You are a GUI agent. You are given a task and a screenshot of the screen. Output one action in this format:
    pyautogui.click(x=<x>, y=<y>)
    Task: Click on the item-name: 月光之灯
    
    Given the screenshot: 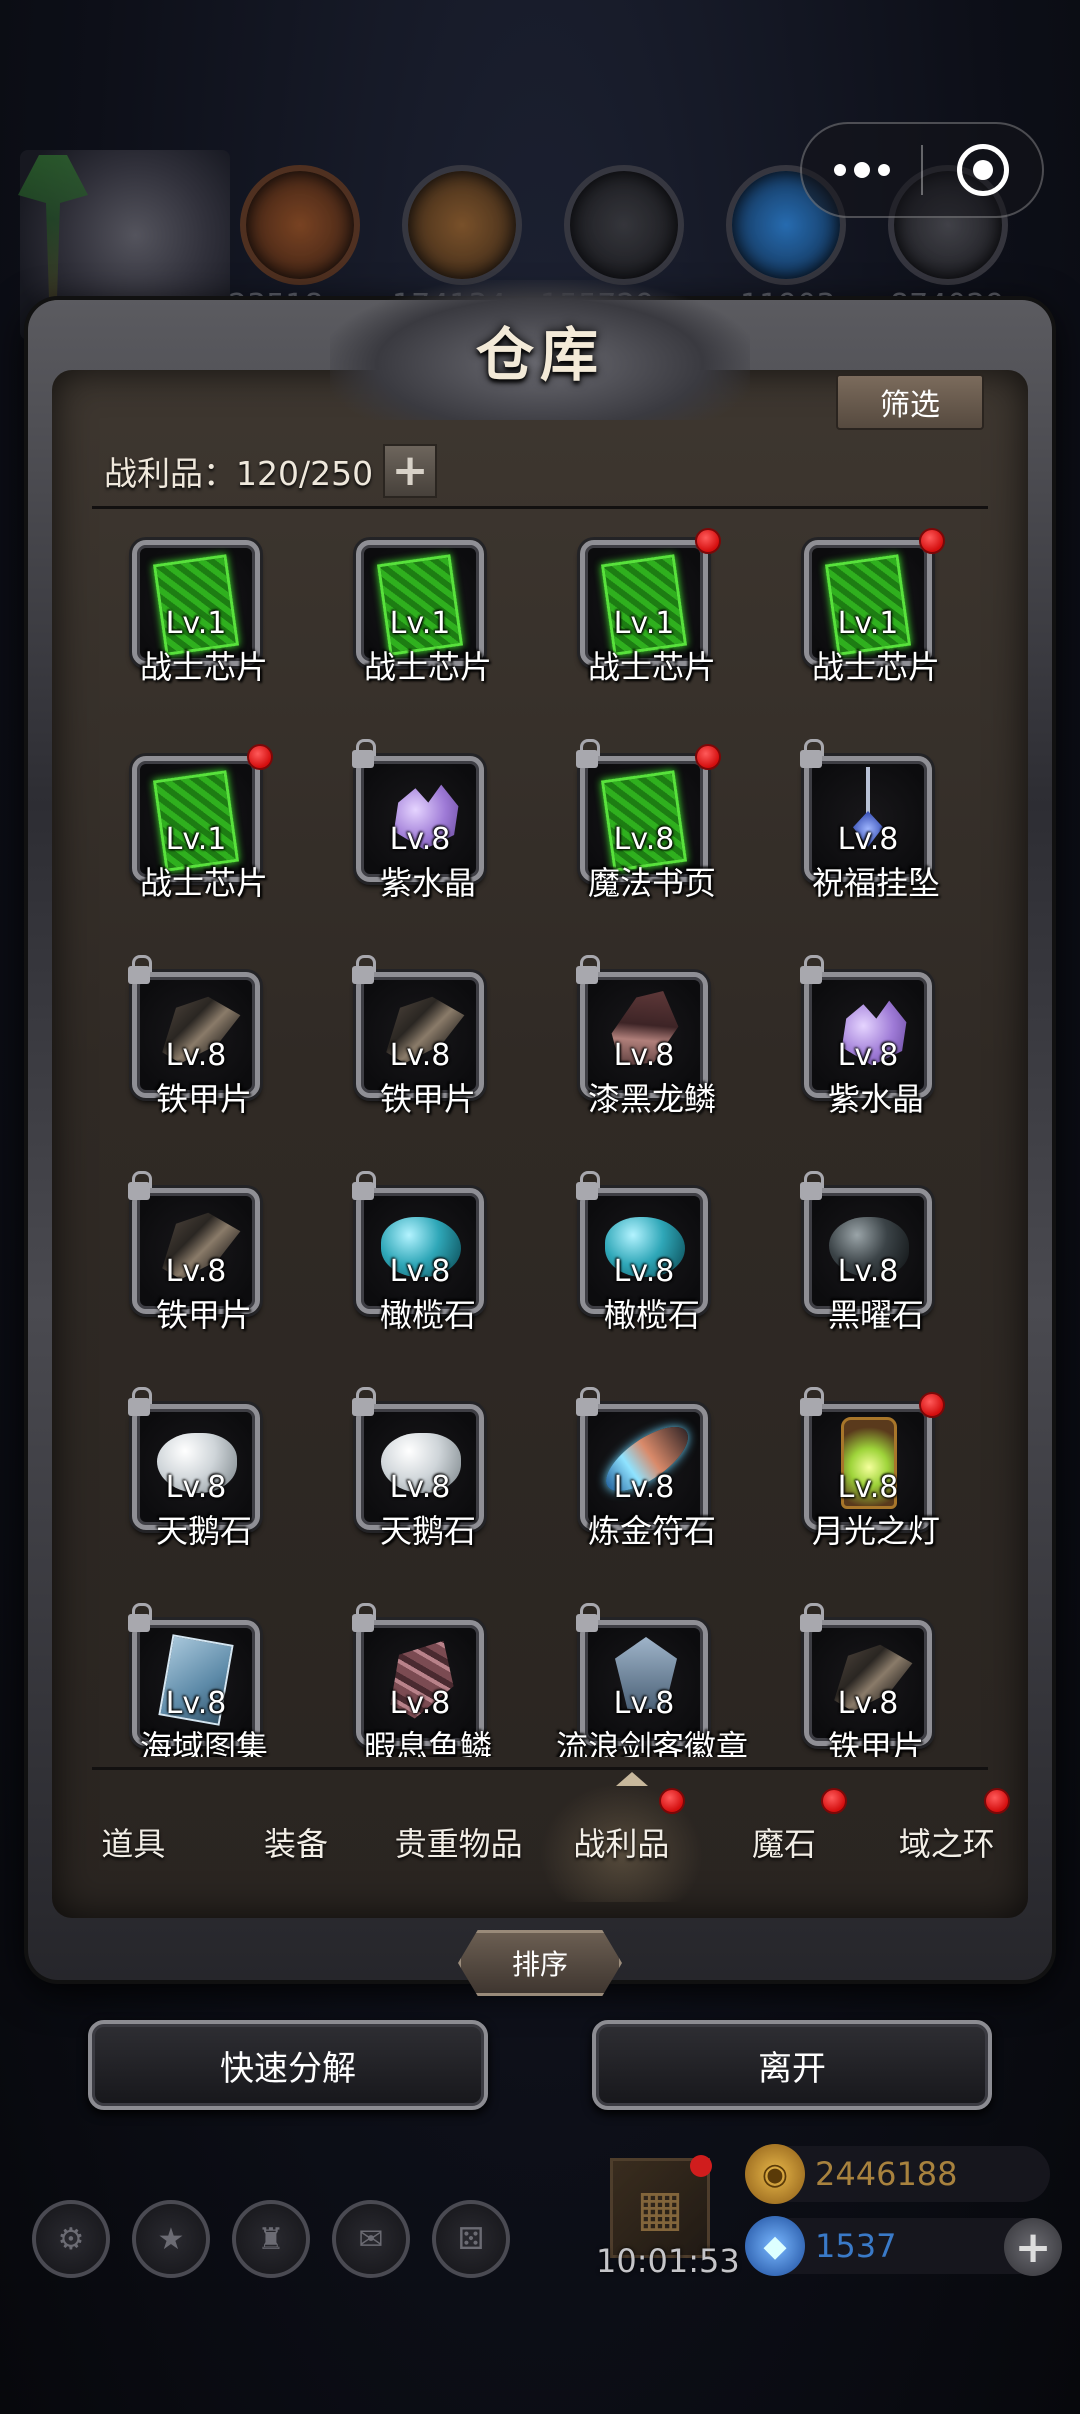 What is the action you would take?
    pyautogui.click(x=875, y=1531)
    